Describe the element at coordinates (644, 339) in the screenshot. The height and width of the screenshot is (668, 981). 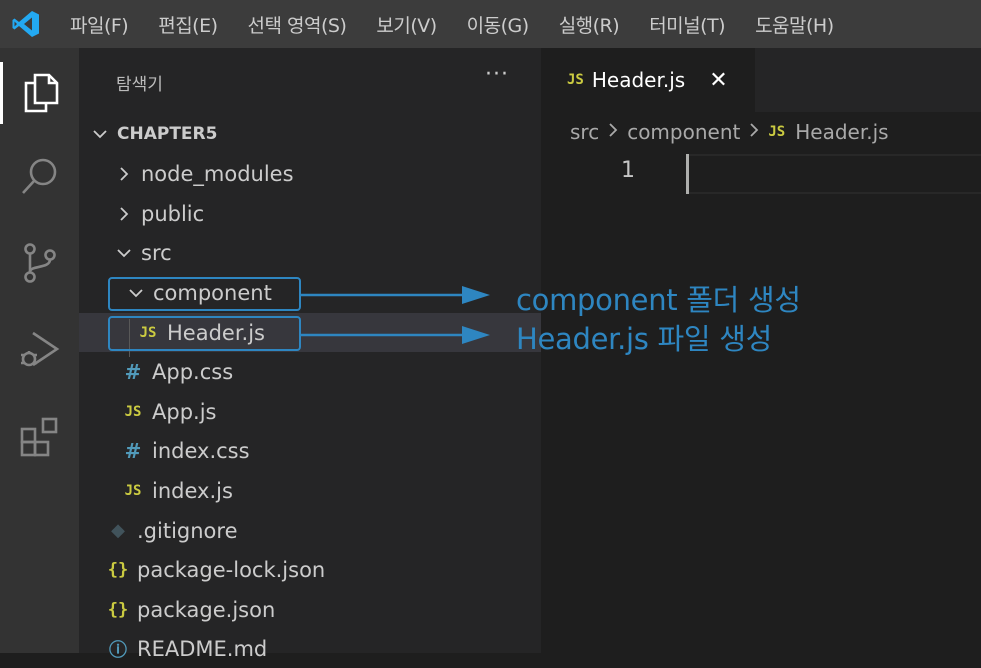
I see `annotation-header-note: Header.js 파일 생성` at that location.